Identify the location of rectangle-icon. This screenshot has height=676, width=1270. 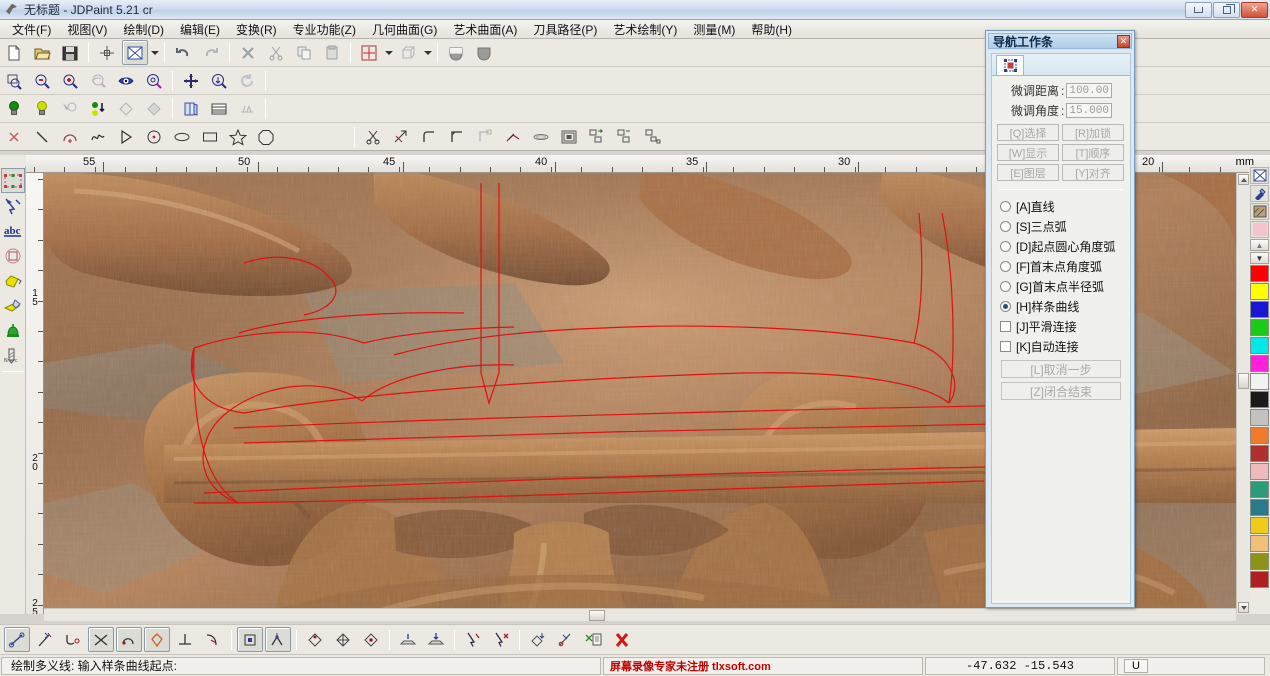
(210, 136).